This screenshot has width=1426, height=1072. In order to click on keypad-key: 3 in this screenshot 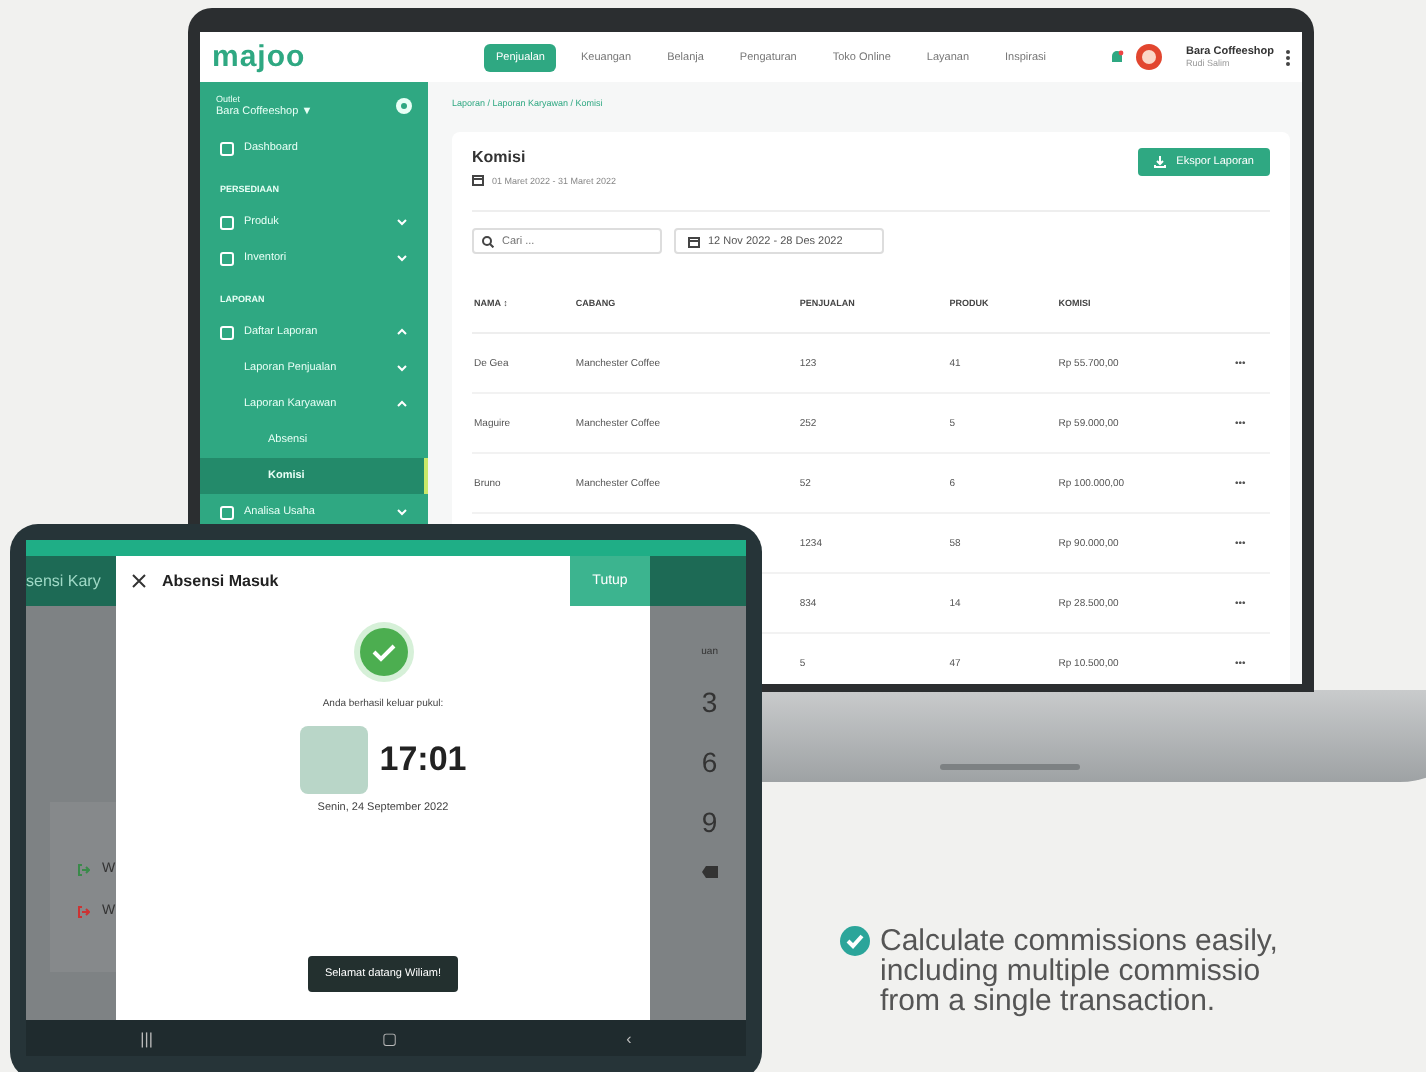, I will do `click(709, 702)`.